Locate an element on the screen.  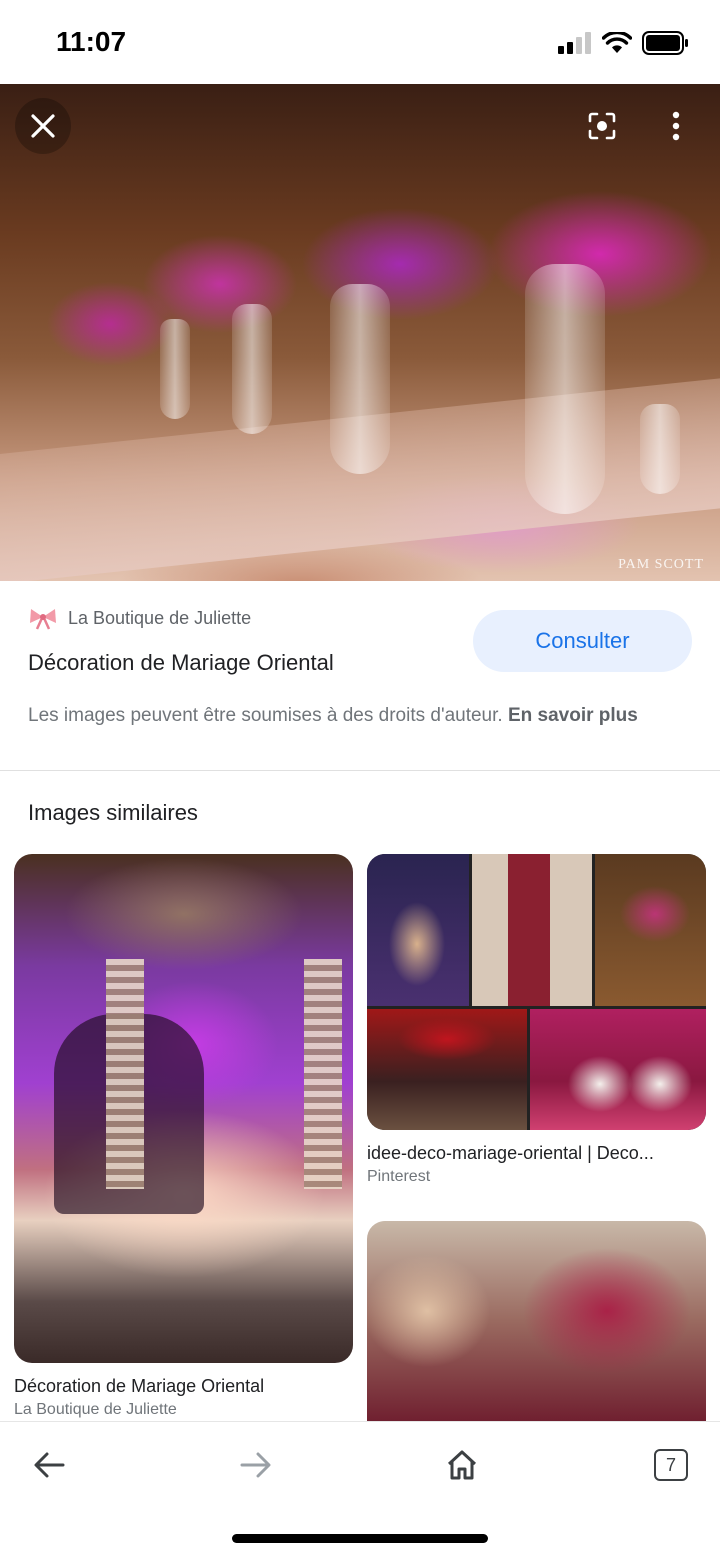
lens-icon is located at coordinates (602, 126).